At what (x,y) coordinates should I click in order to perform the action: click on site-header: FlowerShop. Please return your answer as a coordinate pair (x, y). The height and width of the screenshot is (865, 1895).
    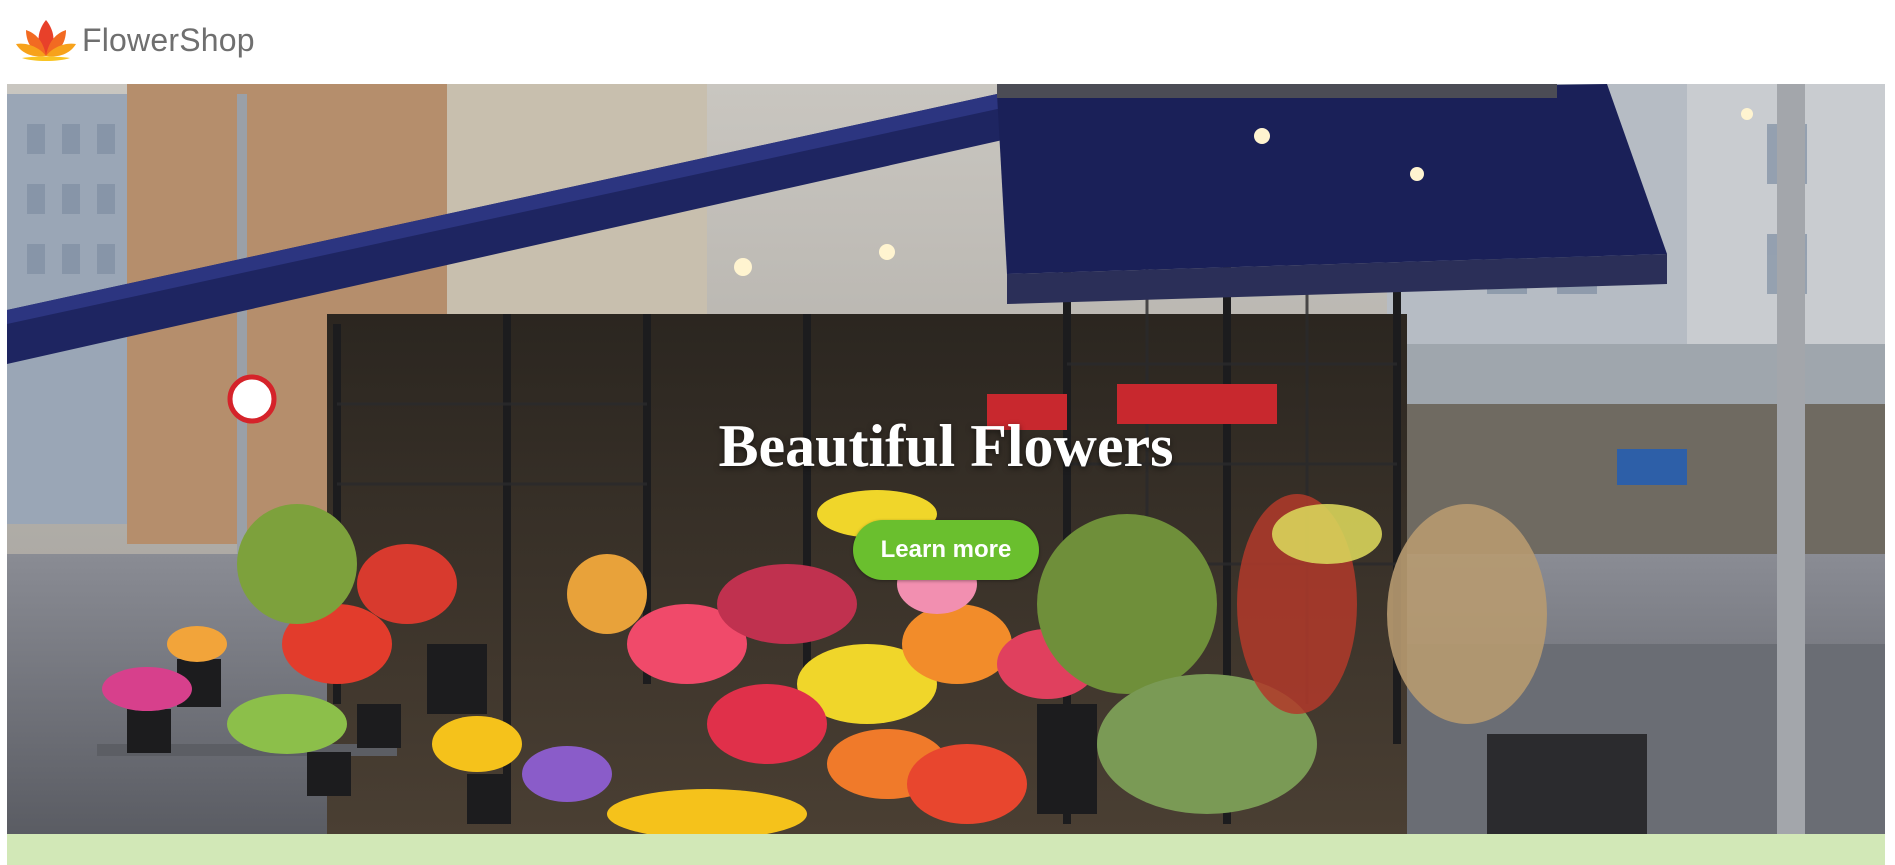
    Looking at the image, I should click on (947, 42).